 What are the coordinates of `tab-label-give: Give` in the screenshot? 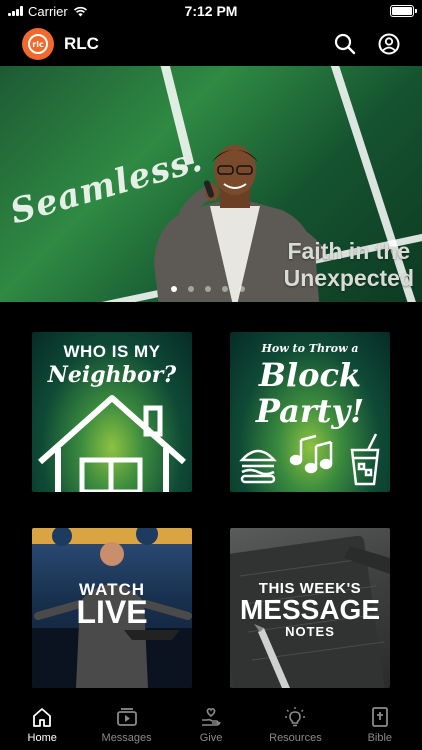 It's located at (211, 738).